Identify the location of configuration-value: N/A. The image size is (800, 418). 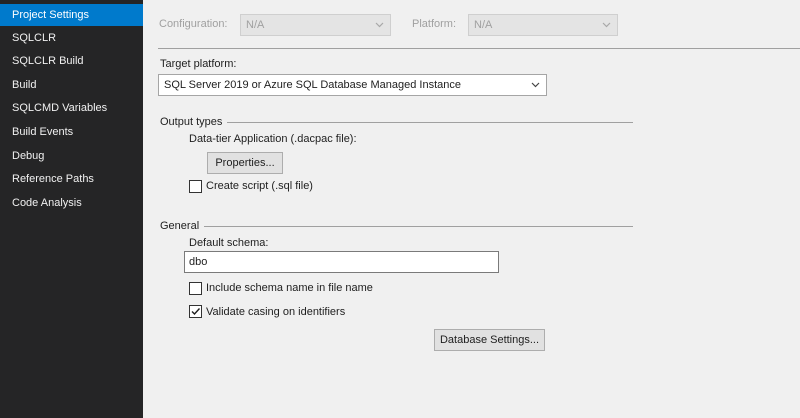
(255, 25).